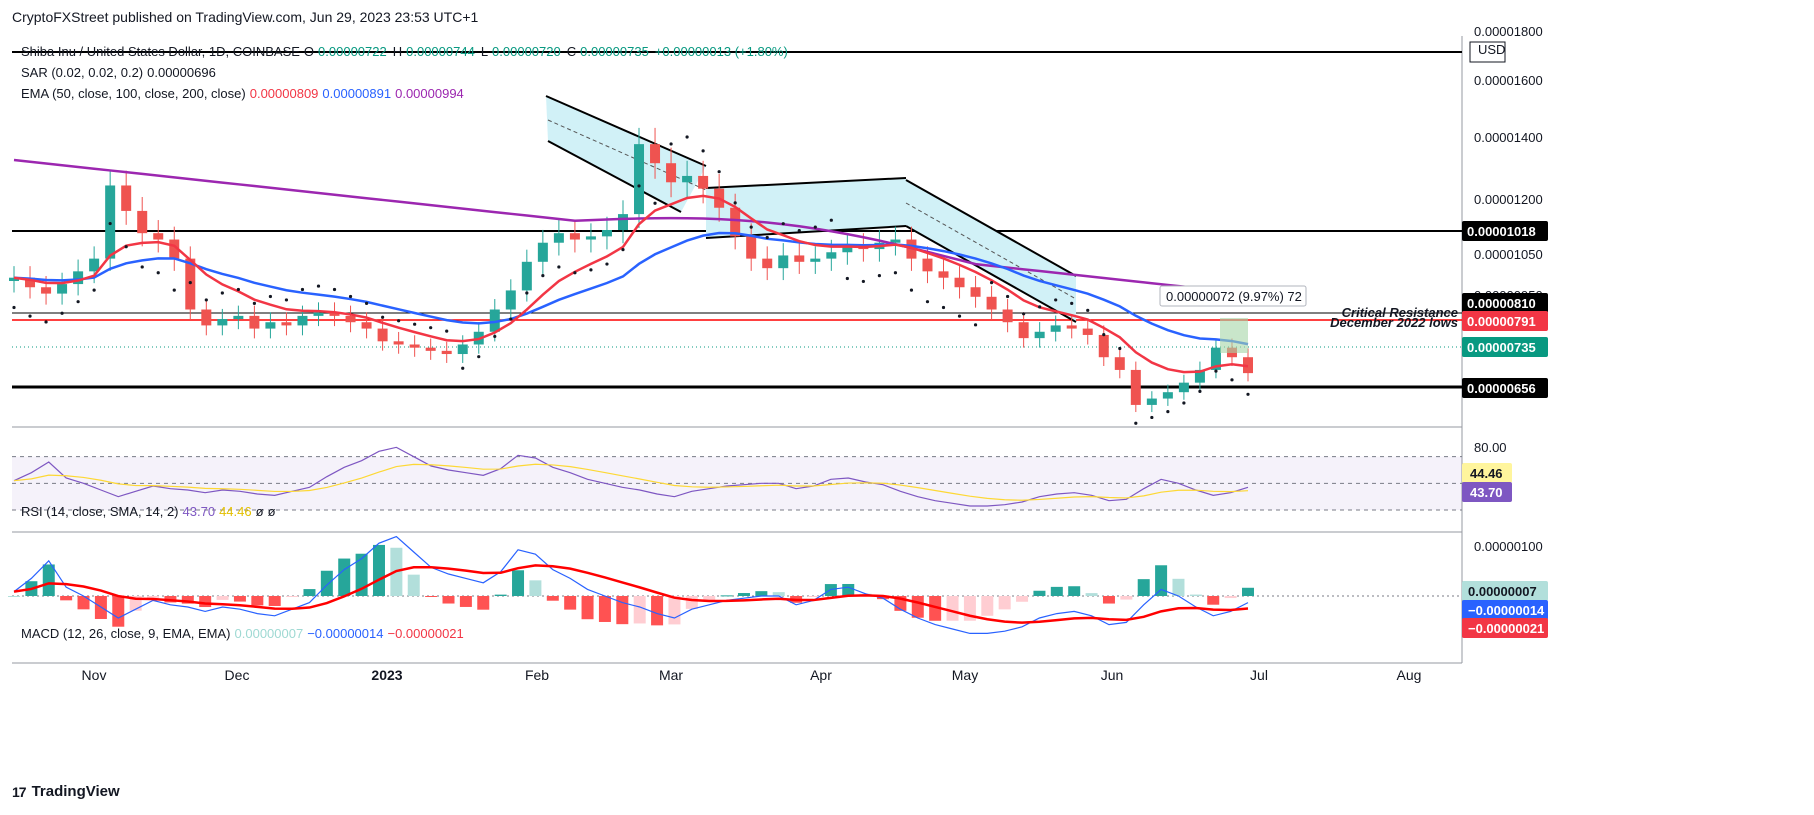 Image resolution: width=1814 pixels, height=815 pixels. What do you see at coordinates (626, 154) in the screenshot?
I see `channel-fill` at bounding box center [626, 154].